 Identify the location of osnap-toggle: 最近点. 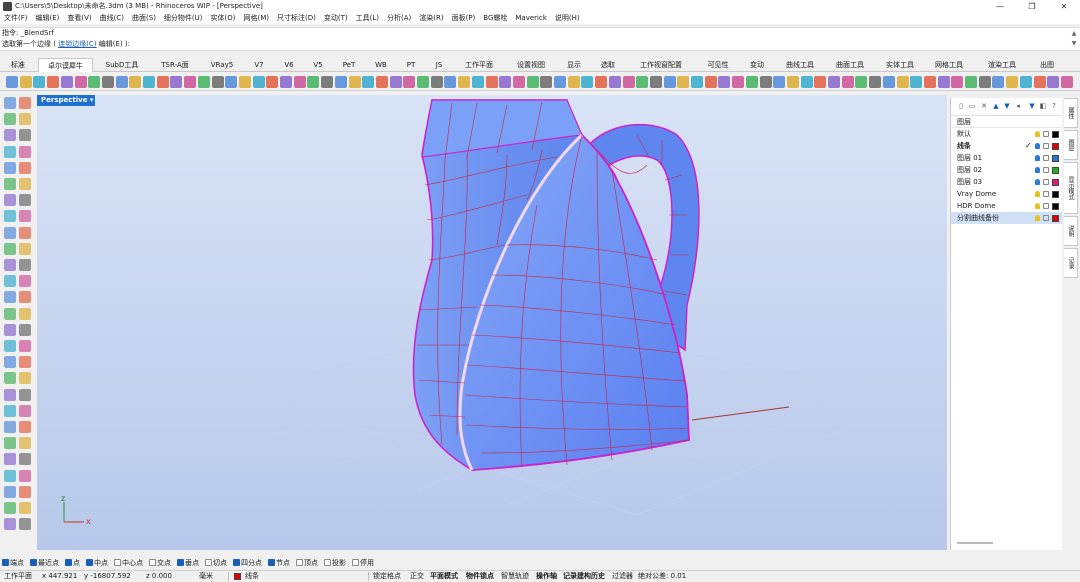
(44, 563).